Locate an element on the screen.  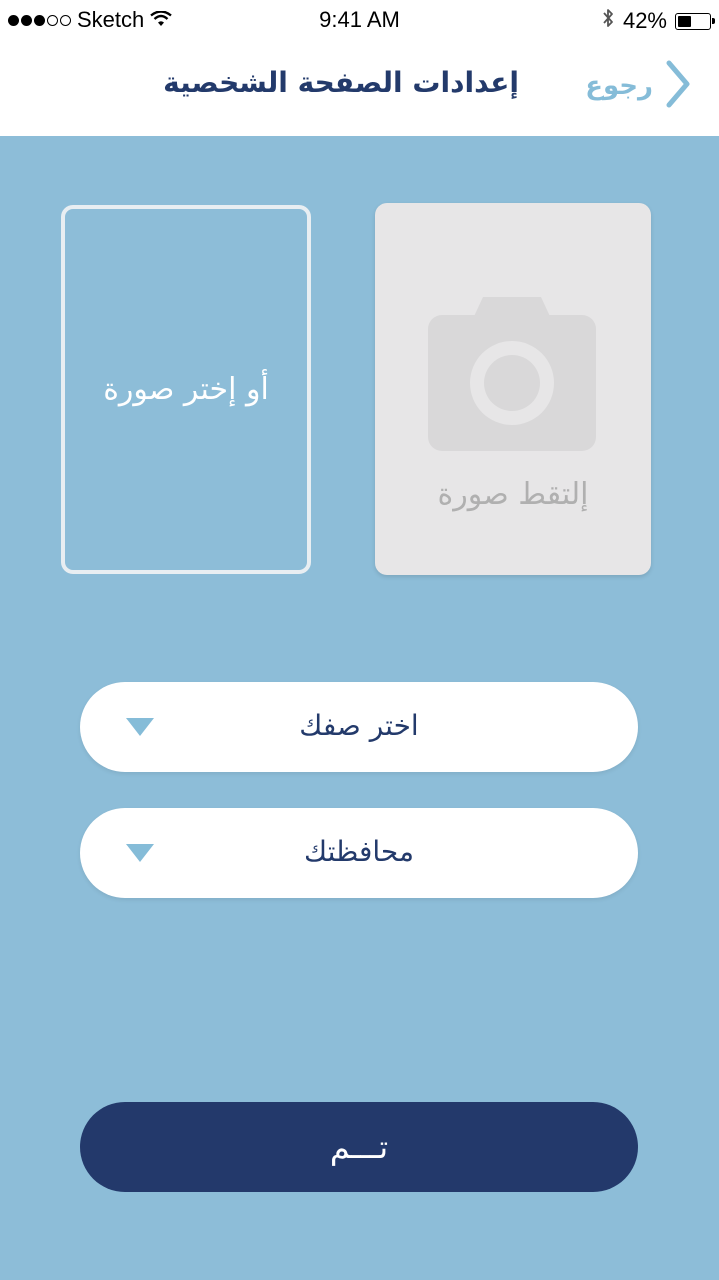
governorate-dropdown: محافظتك is located at coordinates (359, 853).